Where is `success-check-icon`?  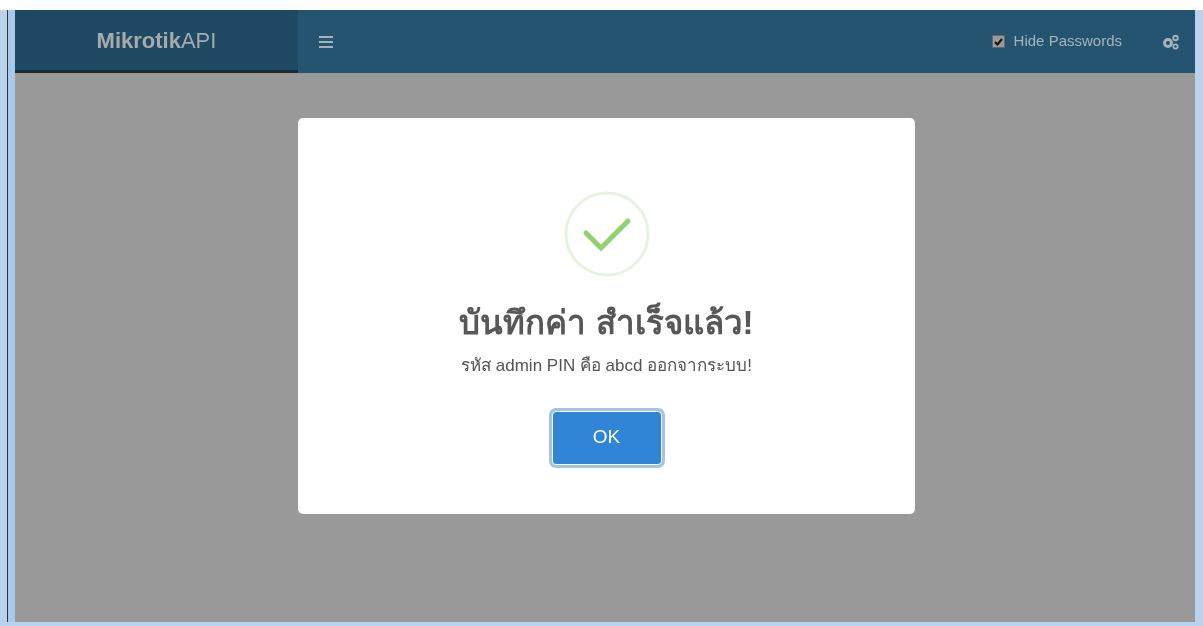 success-check-icon is located at coordinates (606, 234).